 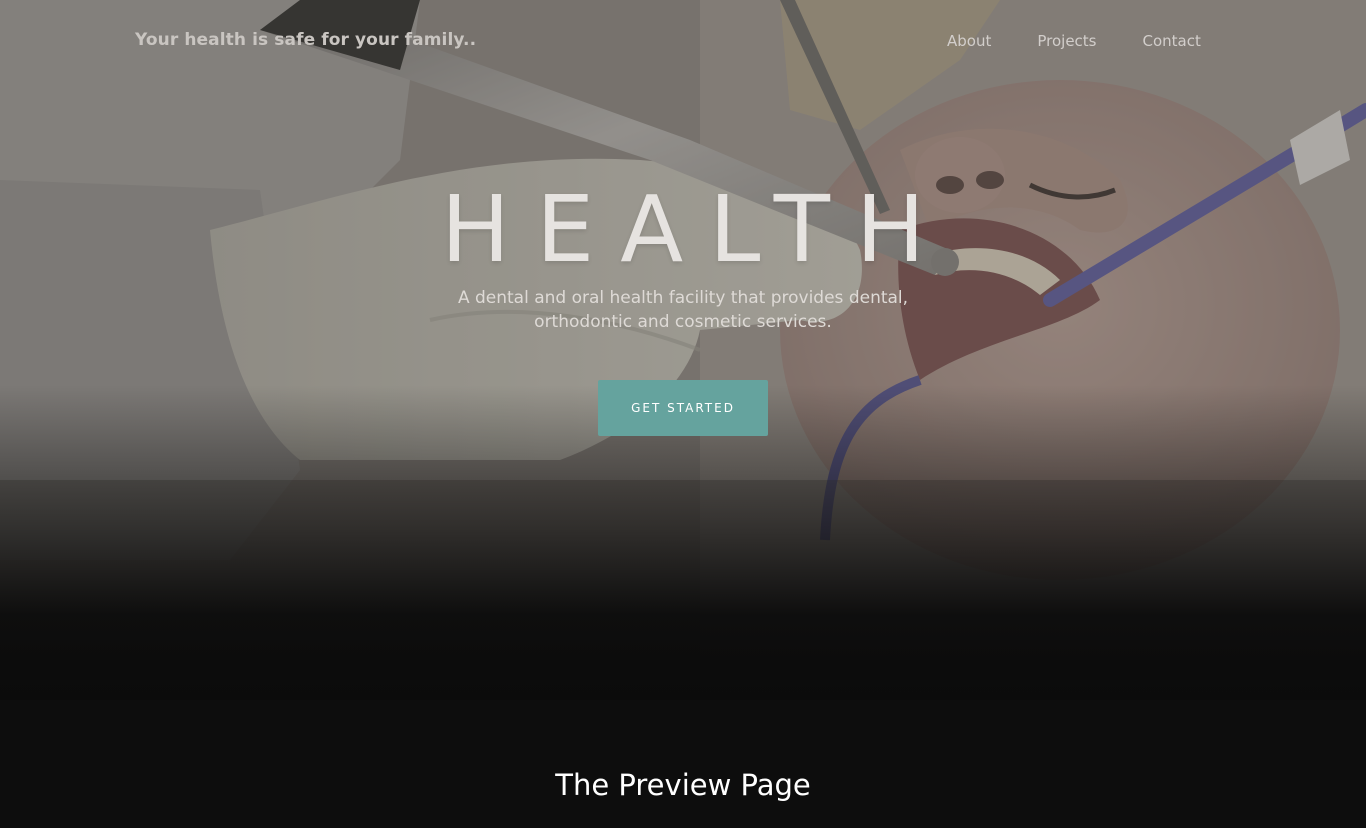 What do you see at coordinates (683, 408) in the screenshot?
I see `get-started-button: GET STARTED` at bounding box center [683, 408].